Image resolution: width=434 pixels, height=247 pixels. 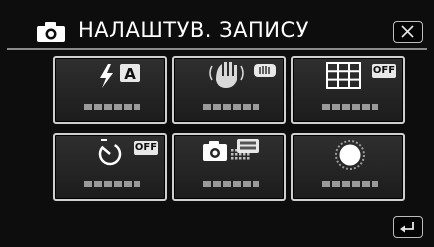 I want to click on image-stabilizer-icon, so click(x=242, y=75).